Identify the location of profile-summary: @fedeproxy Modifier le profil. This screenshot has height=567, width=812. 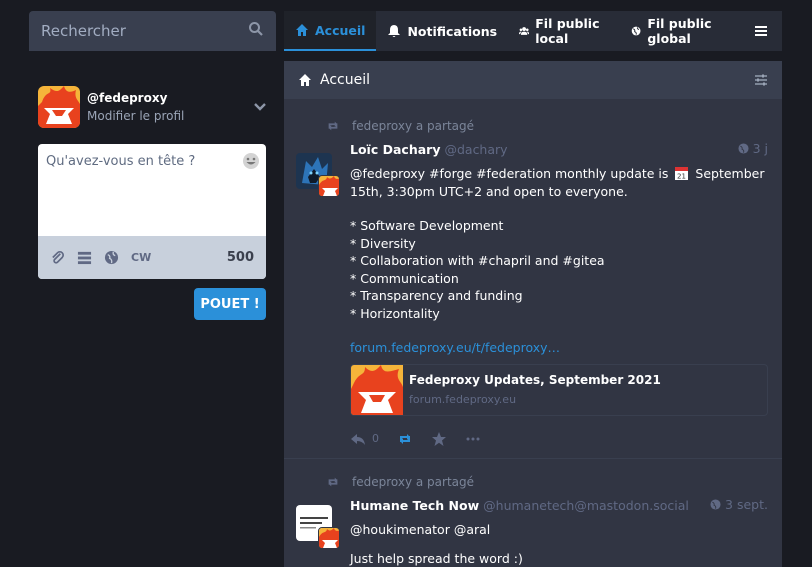
(153, 107).